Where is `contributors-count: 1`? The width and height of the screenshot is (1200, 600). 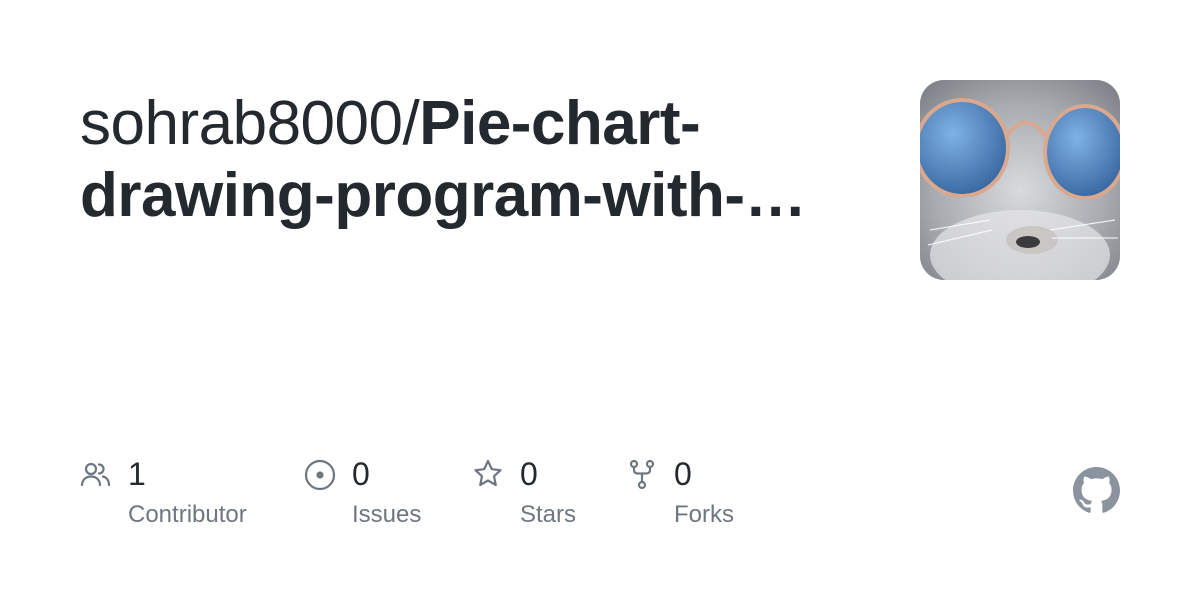 contributors-count: 1 is located at coordinates (137, 474).